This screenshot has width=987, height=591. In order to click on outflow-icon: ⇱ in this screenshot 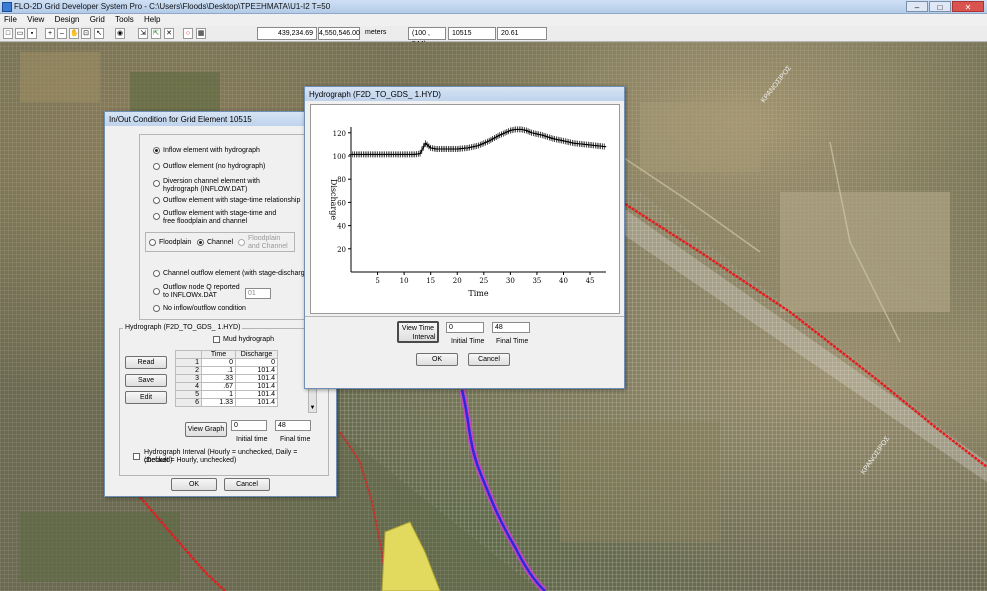, I will do `click(156, 33)`.